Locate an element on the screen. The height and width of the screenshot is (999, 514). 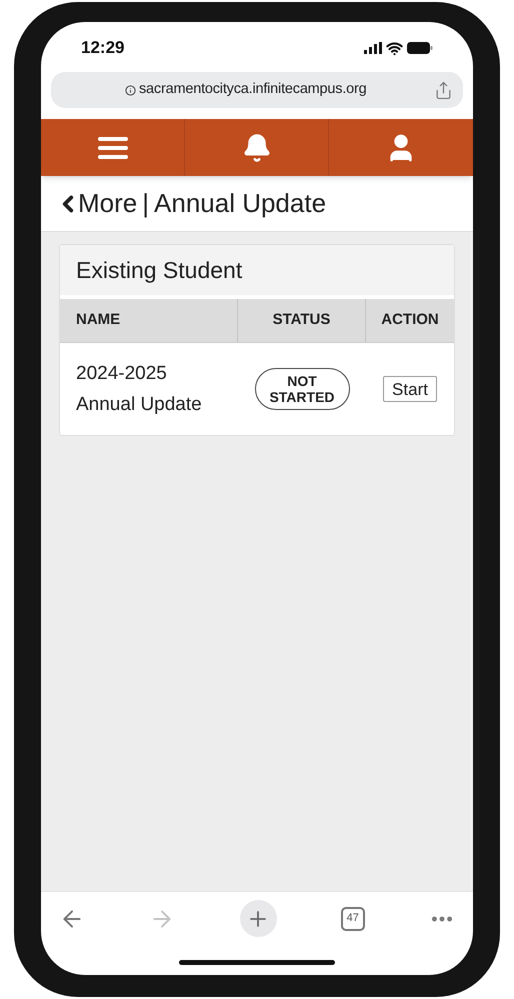
column-header: STATUS is located at coordinates (301, 320).